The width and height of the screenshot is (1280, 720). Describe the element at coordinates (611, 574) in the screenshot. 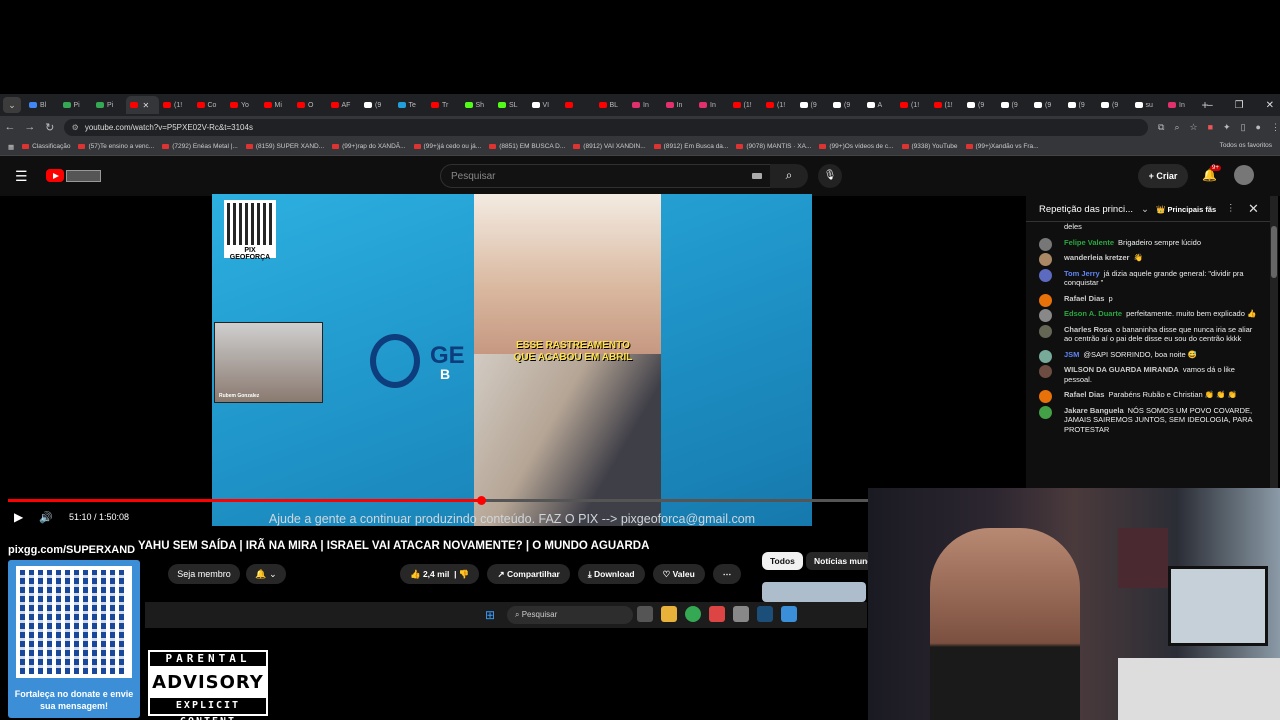

I see `download-button: ⤓ Download` at that location.